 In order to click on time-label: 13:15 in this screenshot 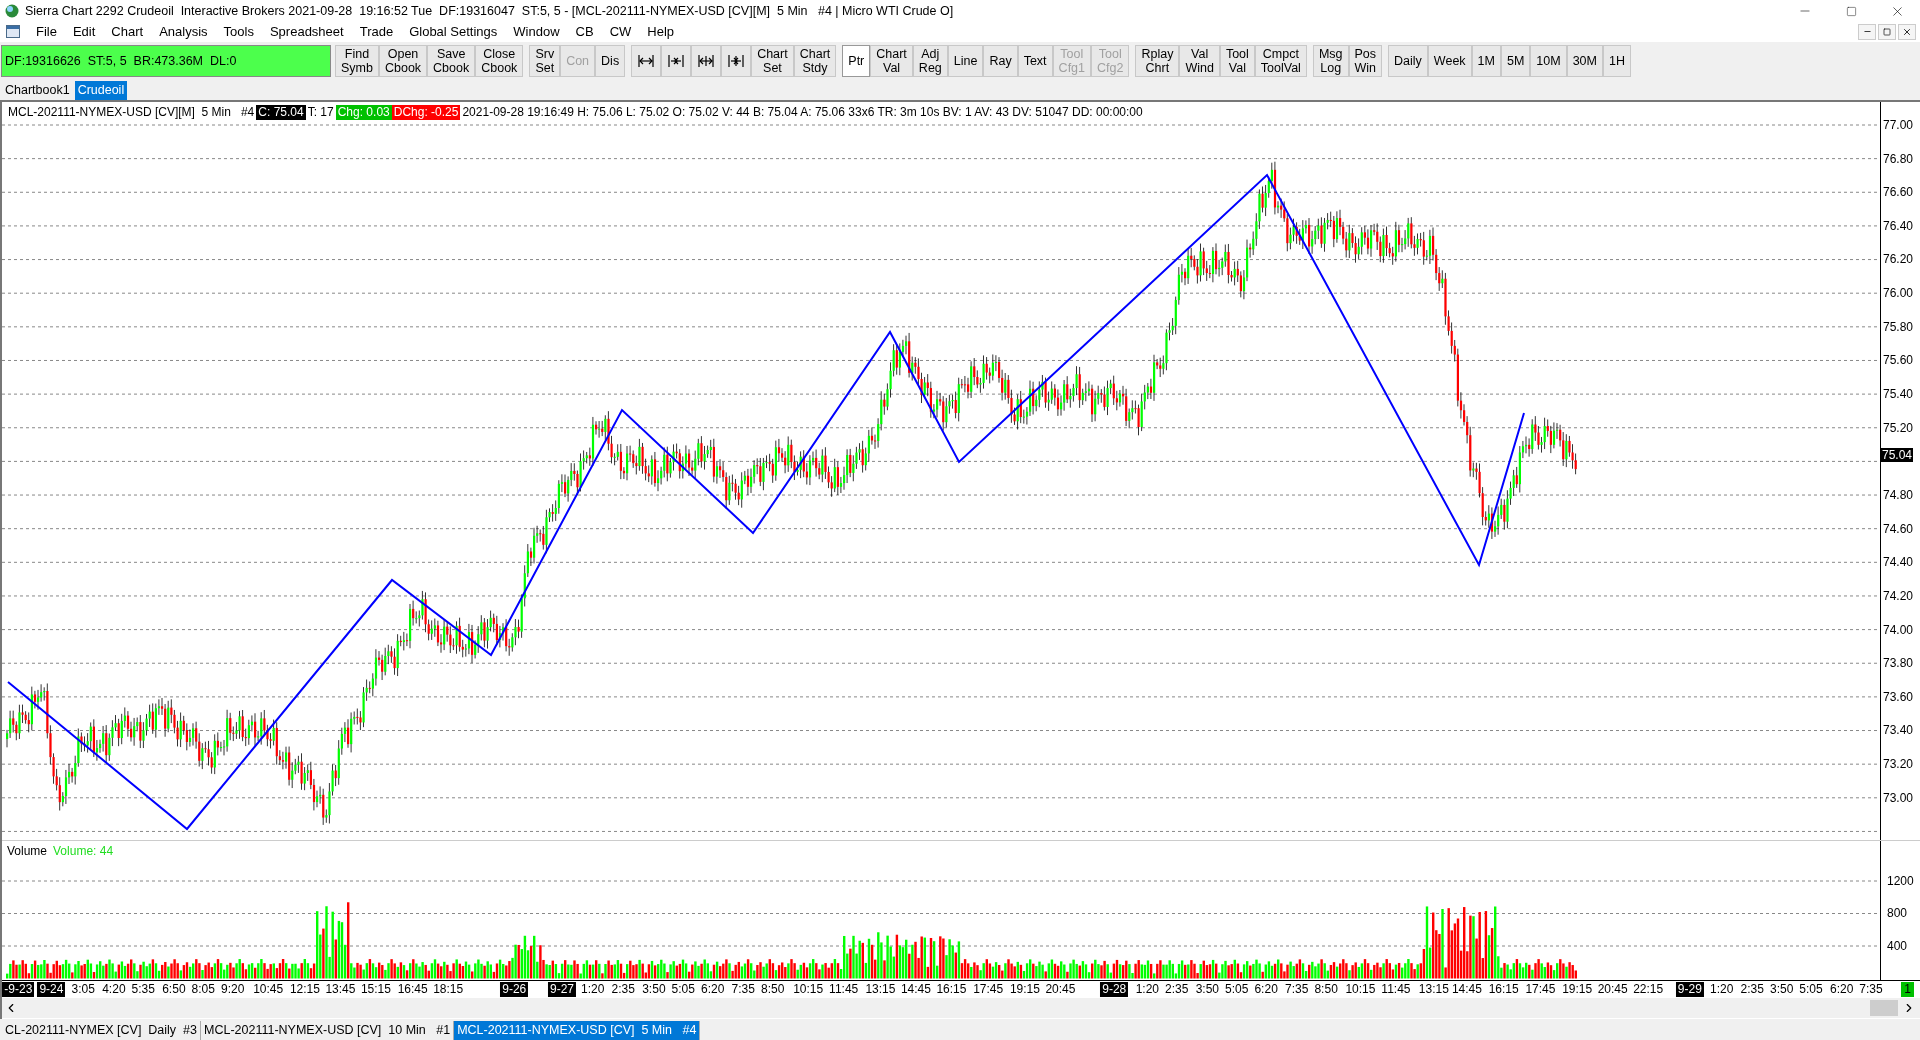, I will do `click(1433, 989)`.